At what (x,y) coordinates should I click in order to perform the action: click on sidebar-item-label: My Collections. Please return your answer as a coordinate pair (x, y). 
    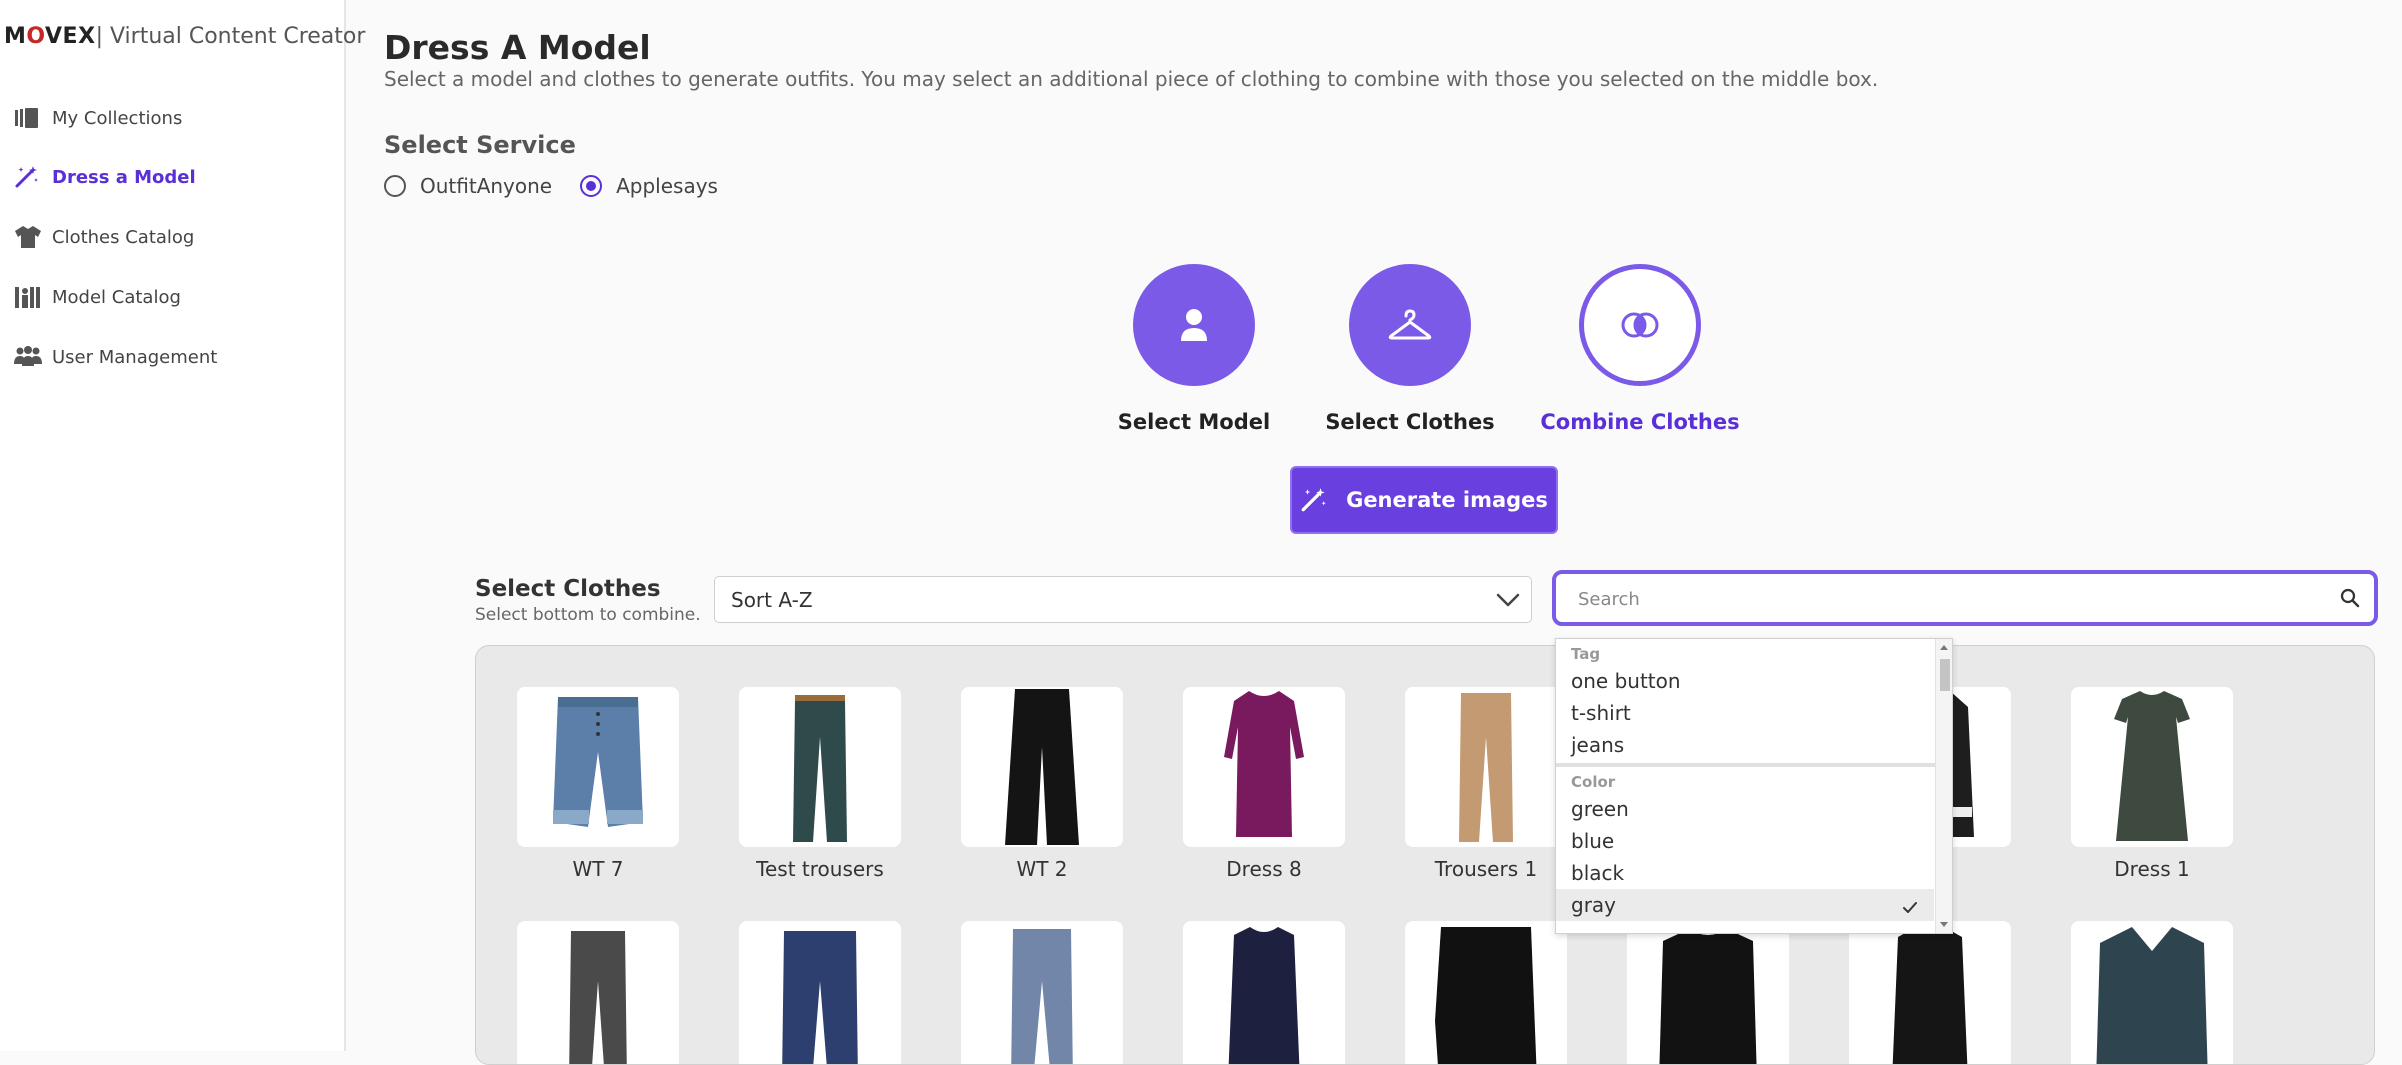
    Looking at the image, I should click on (117, 118).